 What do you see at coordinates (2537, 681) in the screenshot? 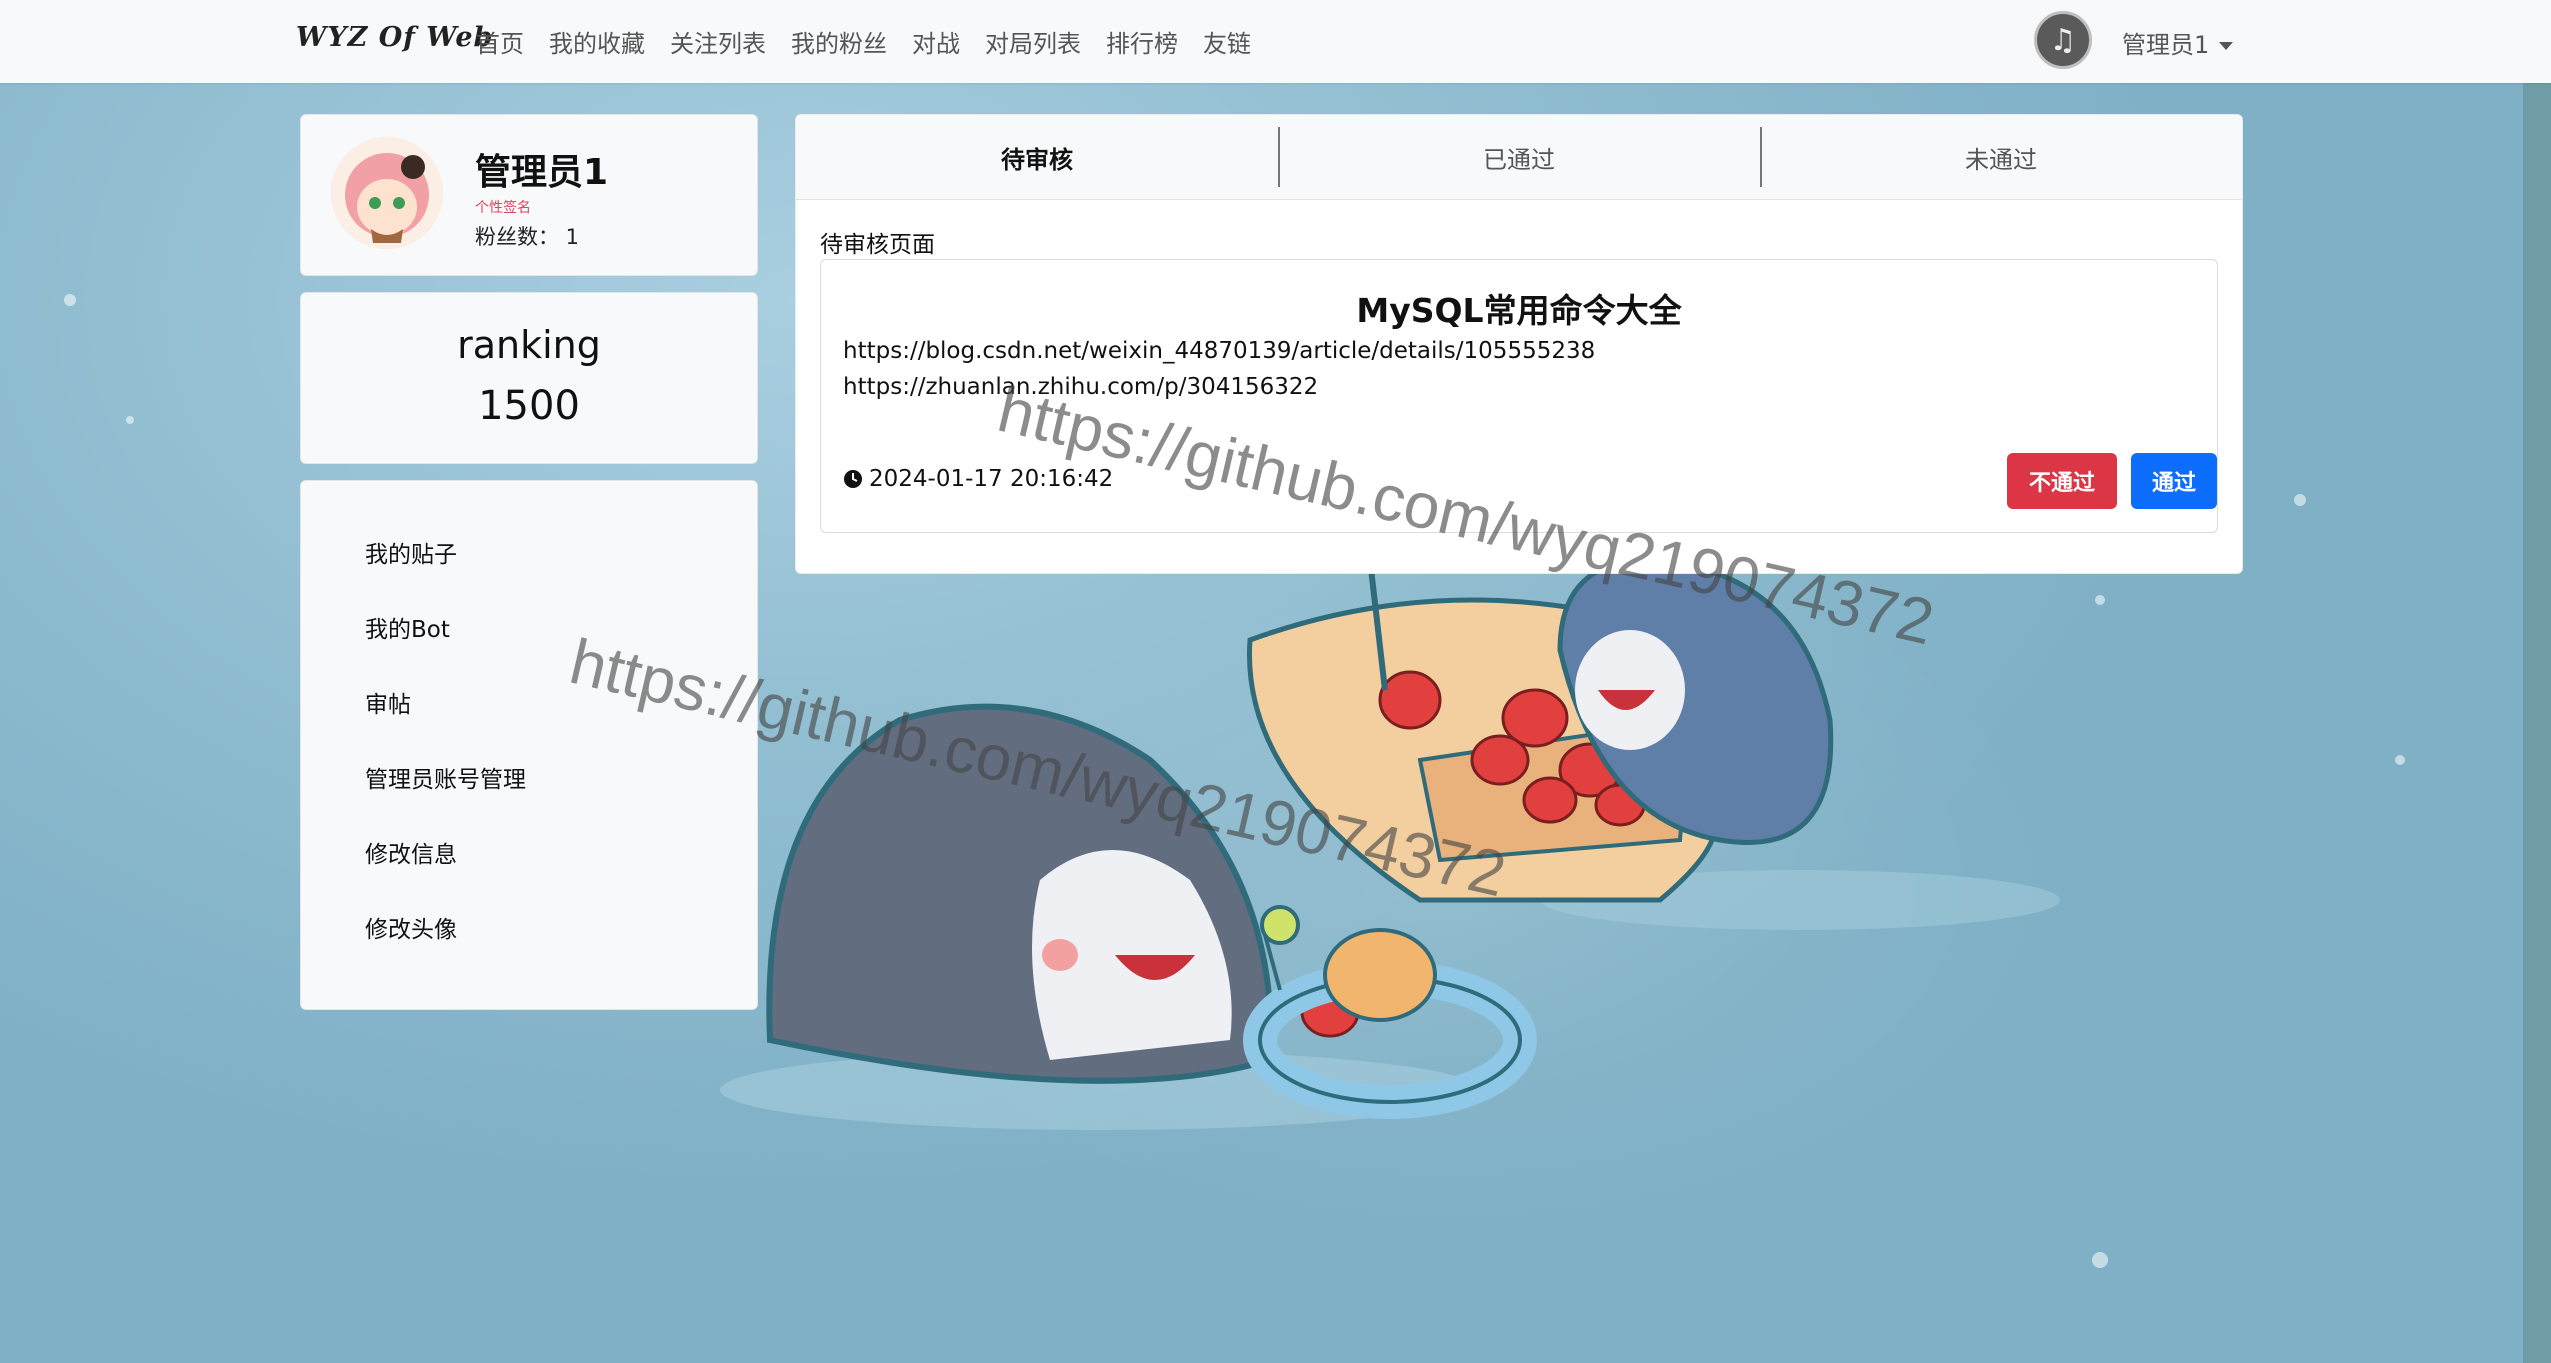
I see `window-scroll-edge` at bounding box center [2537, 681].